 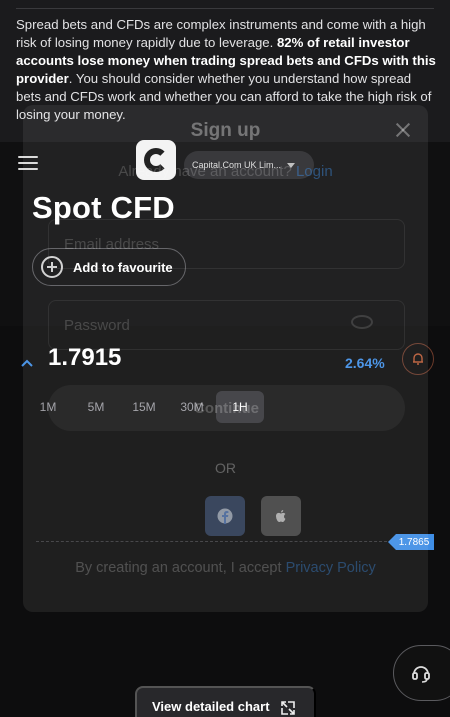 I want to click on apple-icon, so click(x=281, y=516).